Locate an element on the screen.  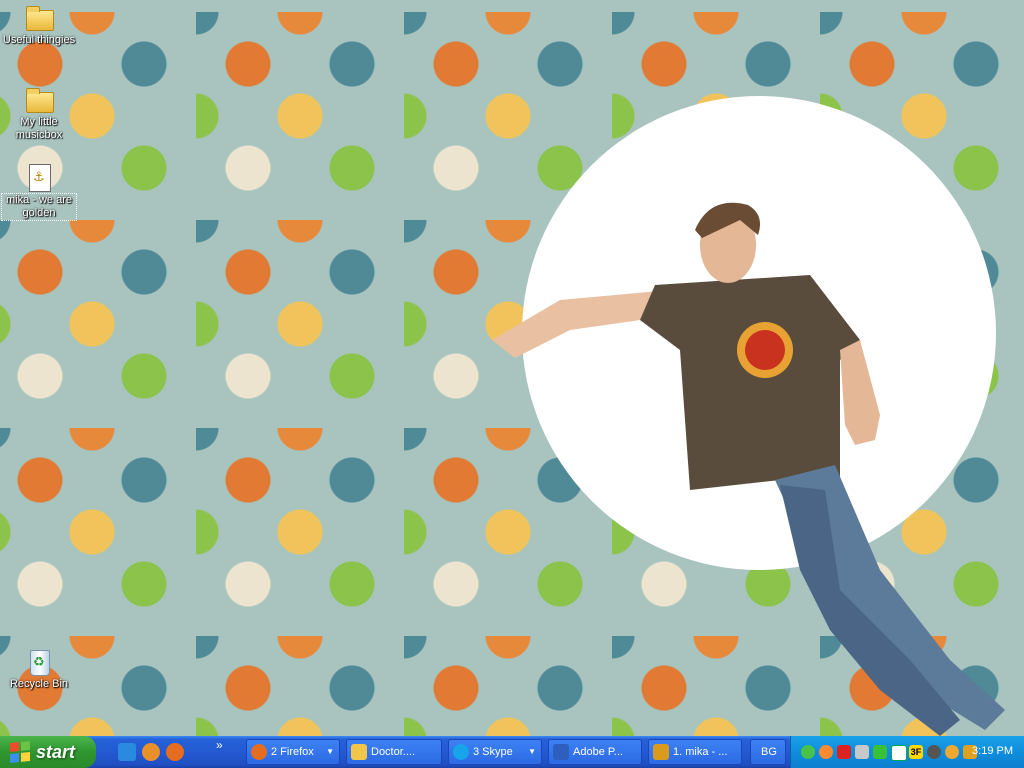
quick-launch-overflow-chevron: » is located at coordinates (219, 745).